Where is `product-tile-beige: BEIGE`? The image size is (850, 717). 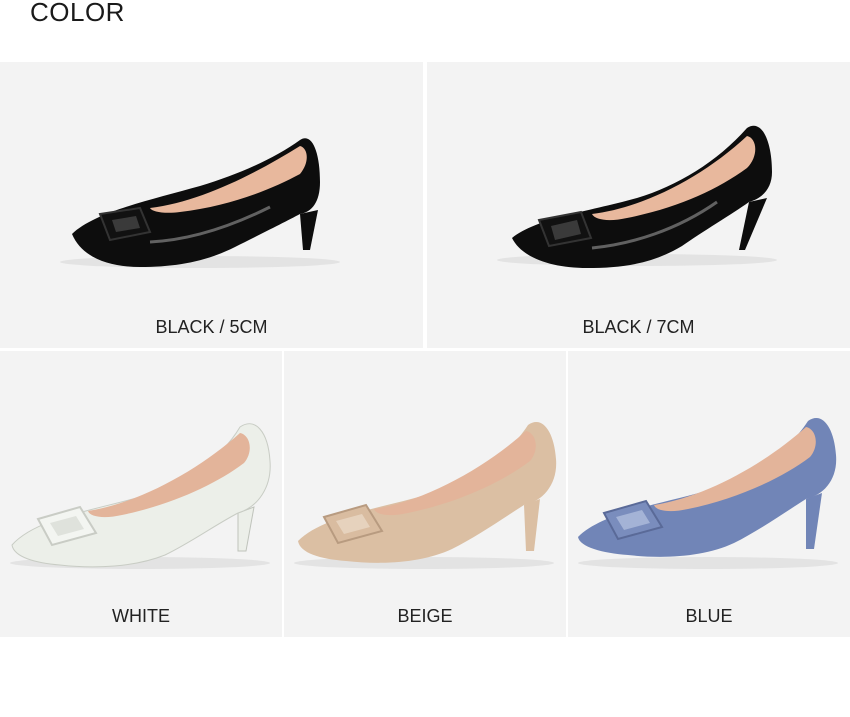 product-tile-beige: BEIGE is located at coordinates (425, 494).